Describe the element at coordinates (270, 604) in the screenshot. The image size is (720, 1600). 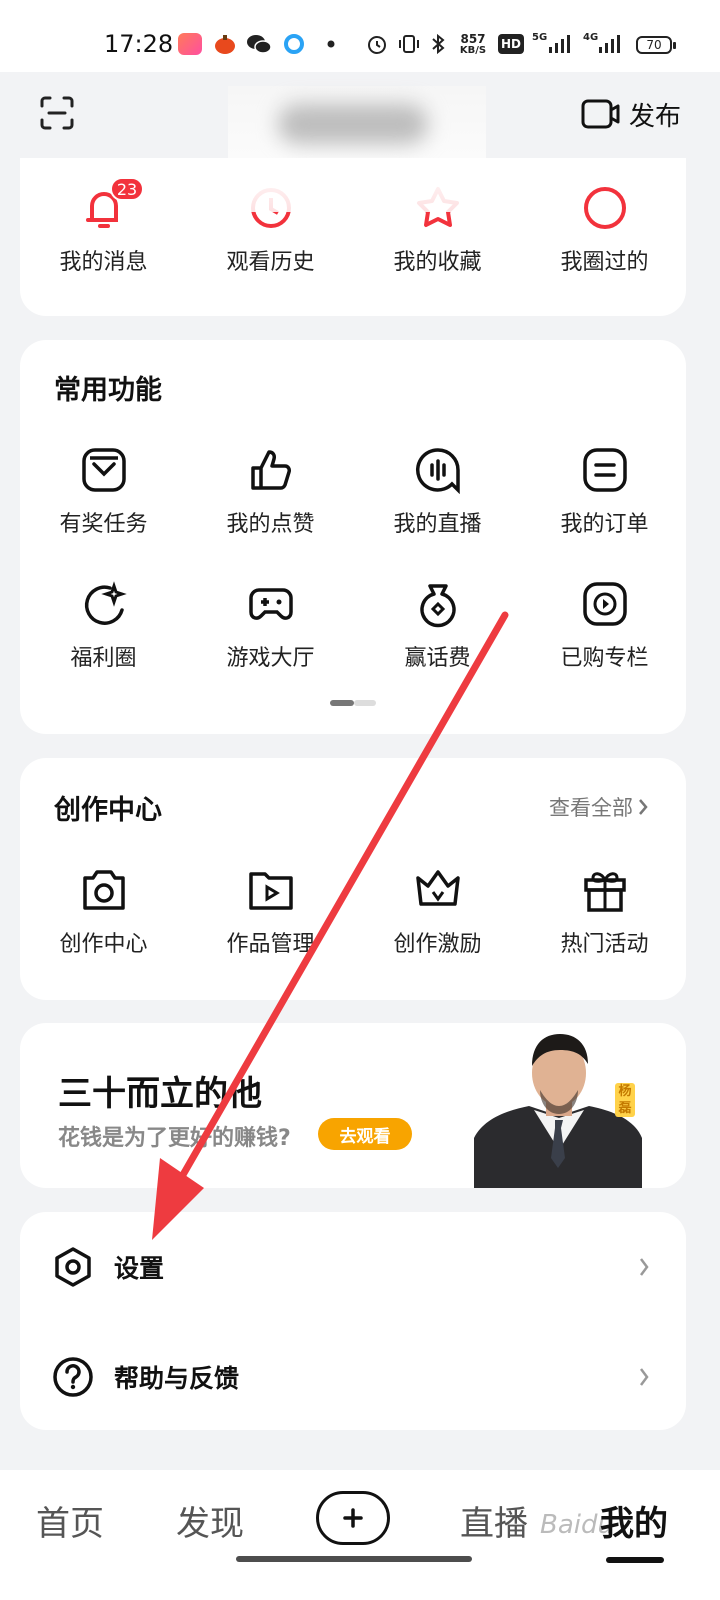
I see `gamepad-icon` at that location.